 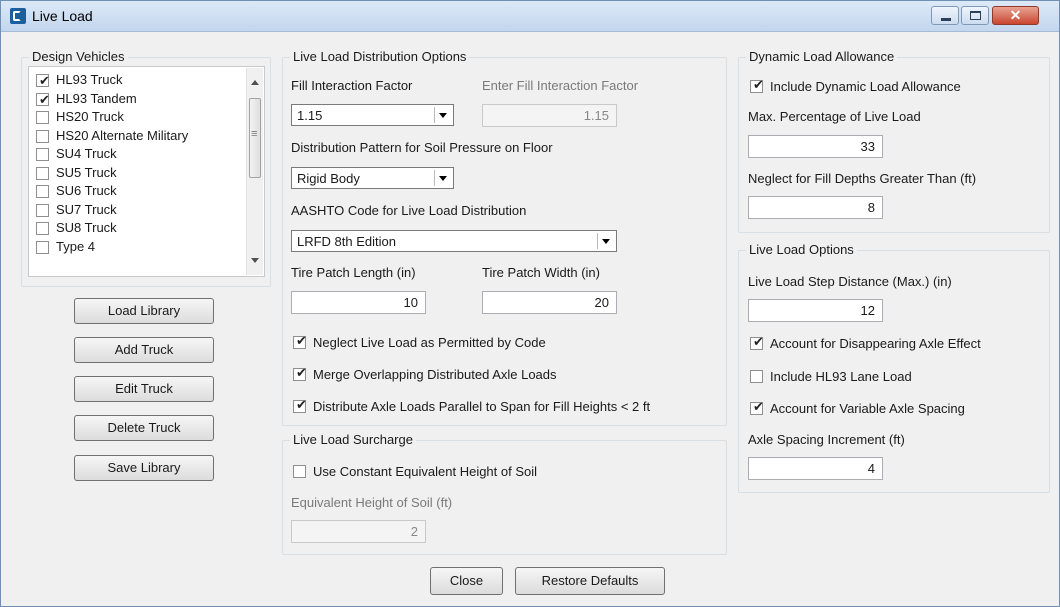 I want to click on list-item-label: HS20 Truck, so click(x=90, y=116).